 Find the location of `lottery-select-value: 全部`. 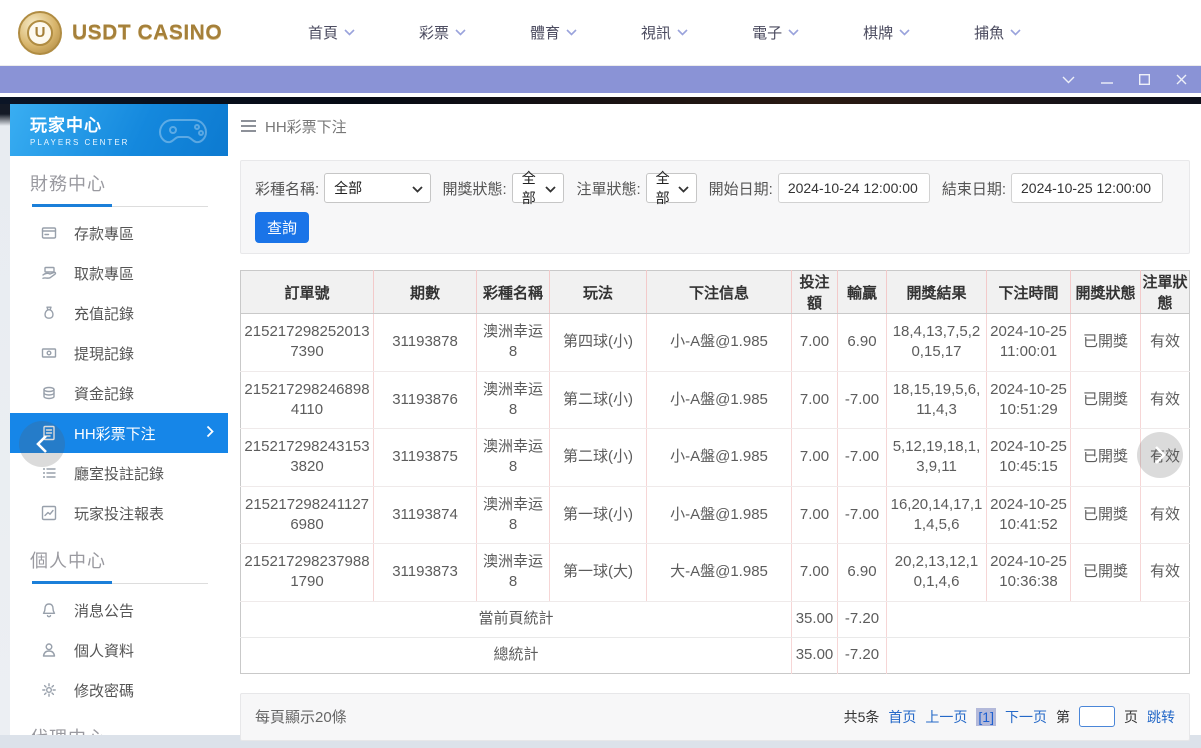

lottery-select-value: 全部 is located at coordinates (348, 188).